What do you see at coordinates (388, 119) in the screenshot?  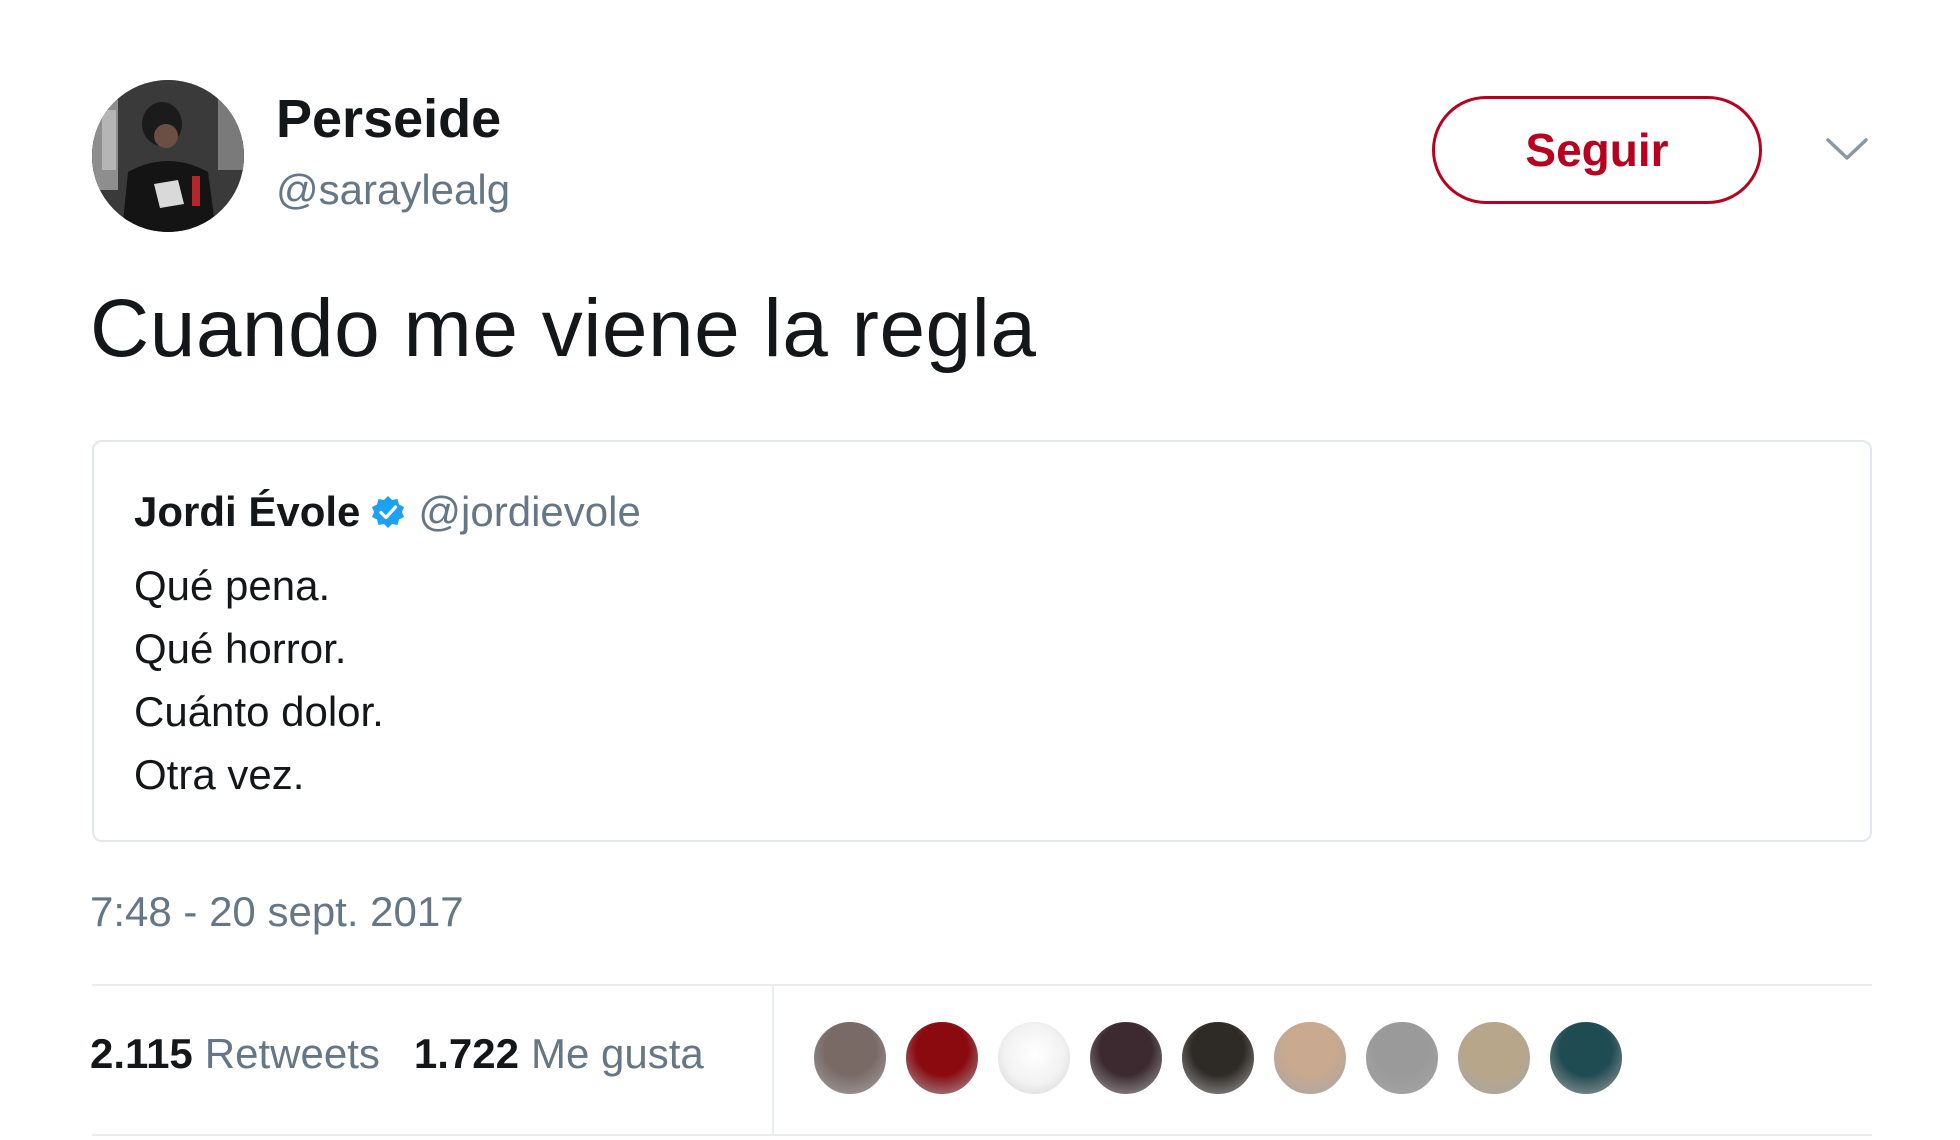 I see `author-display-name: Perseide` at bounding box center [388, 119].